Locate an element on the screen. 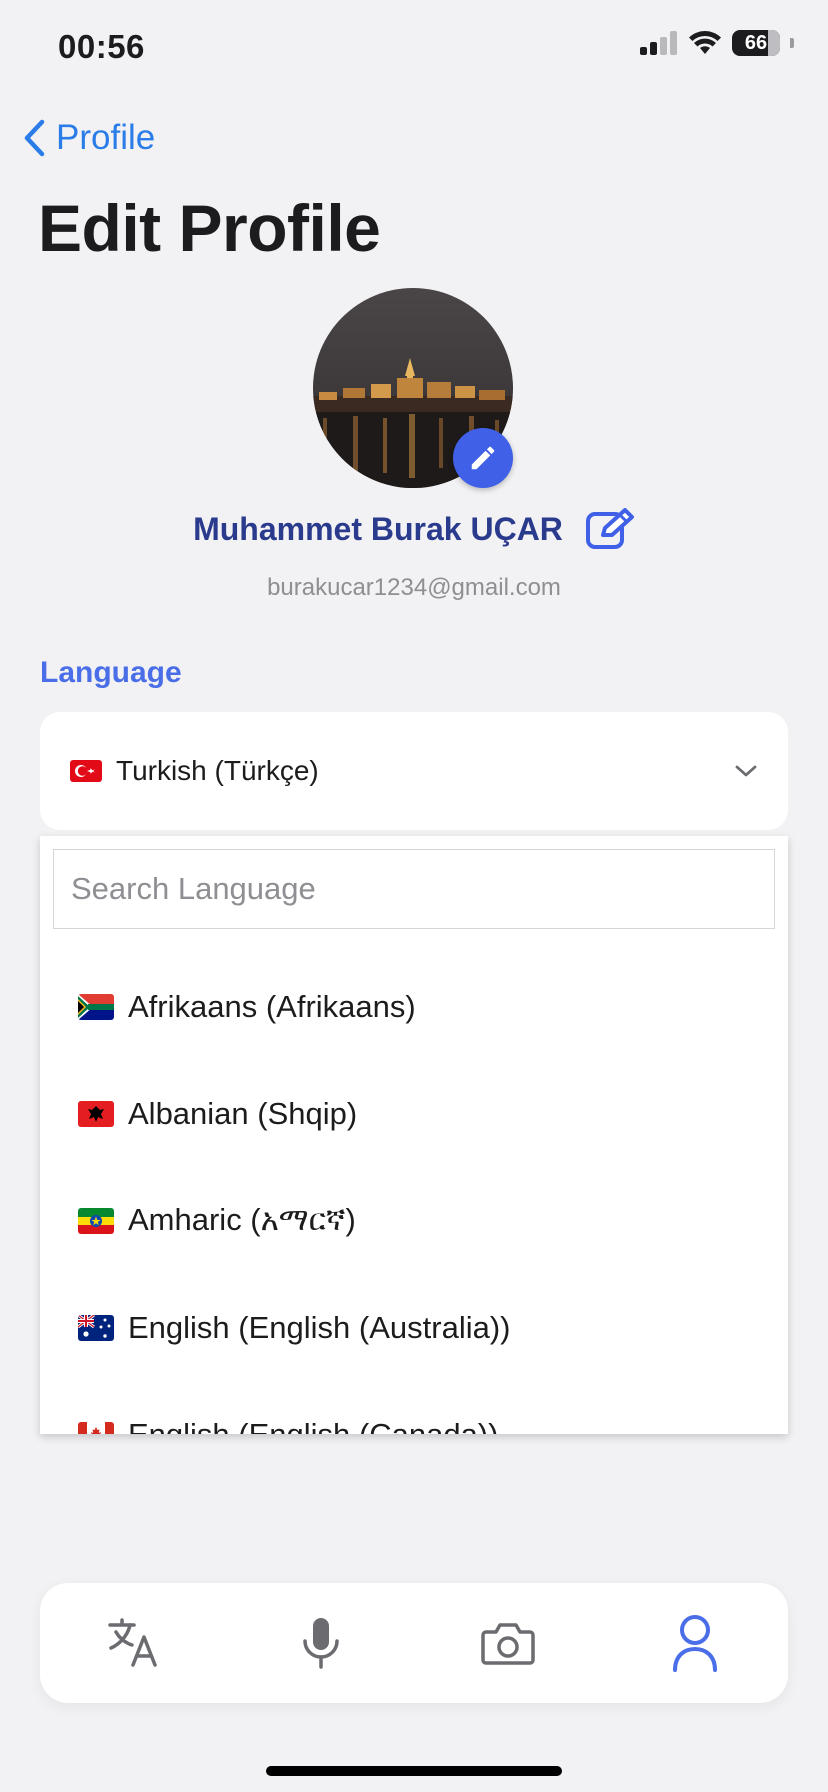  tab-camera is located at coordinates (508, 1643).